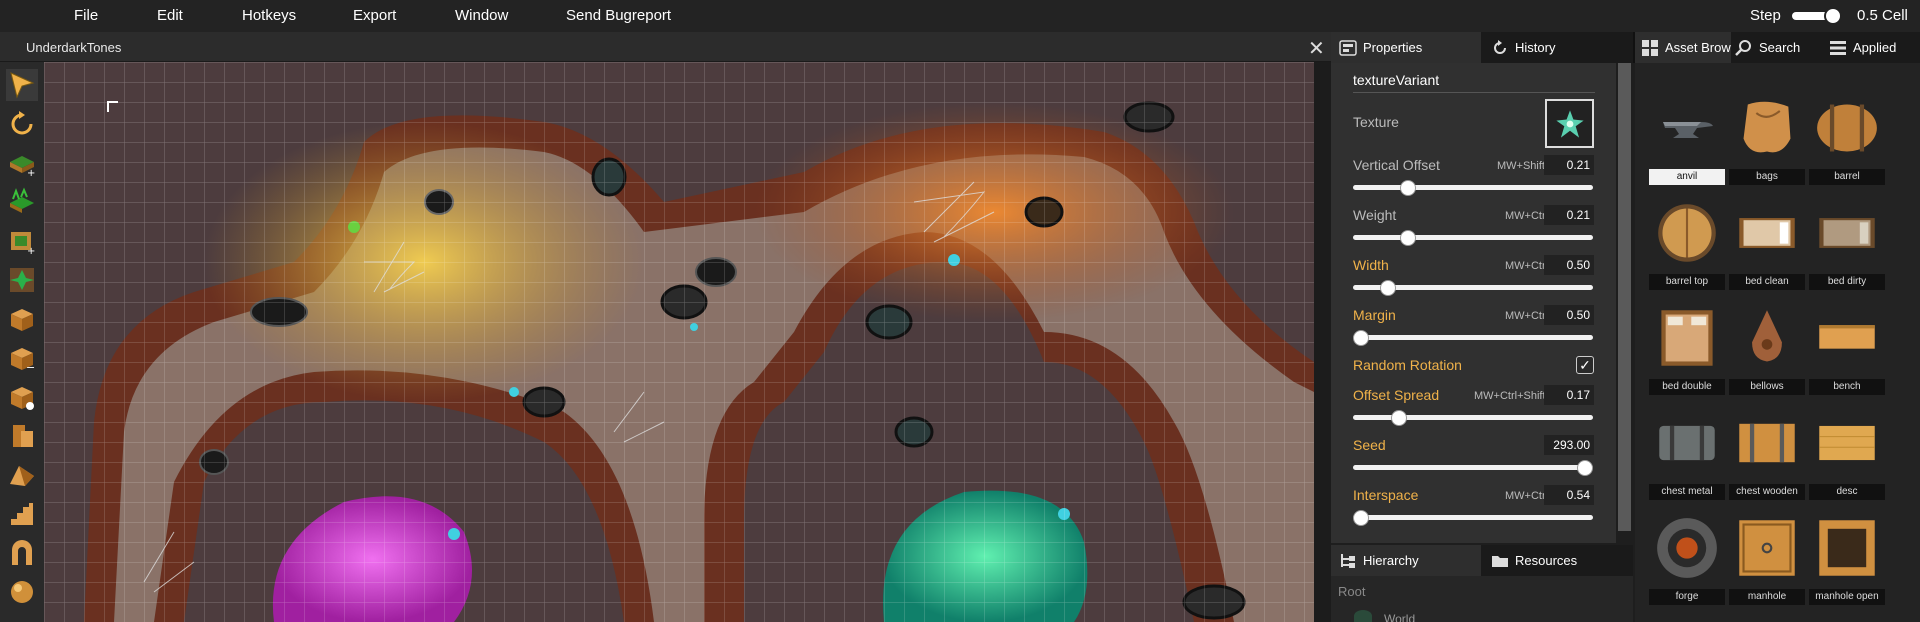 The width and height of the screenshot is (1920, 622). What do you see at coordinates (22, 514) in the screenshot?
I see `stairs-icon` at bounding box center [22, 514].